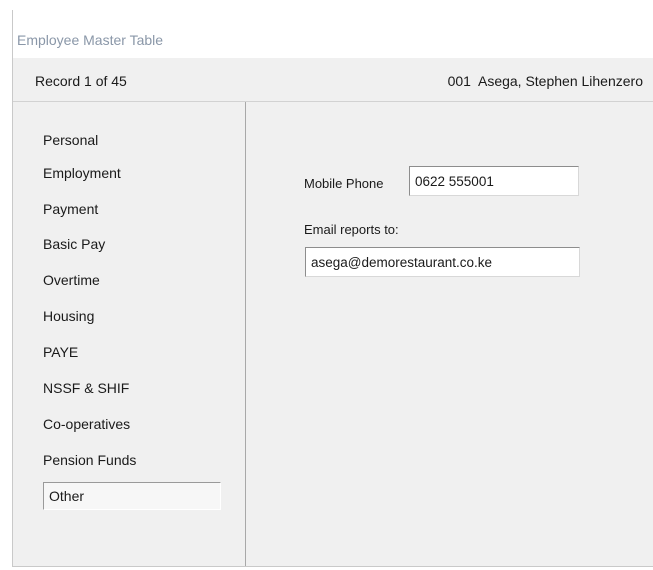 This screenshot has width=653, height=570. Describe the element at coordinates (70, 140) in the screenshot. I see `nav-item-personal: Personal` at that location.